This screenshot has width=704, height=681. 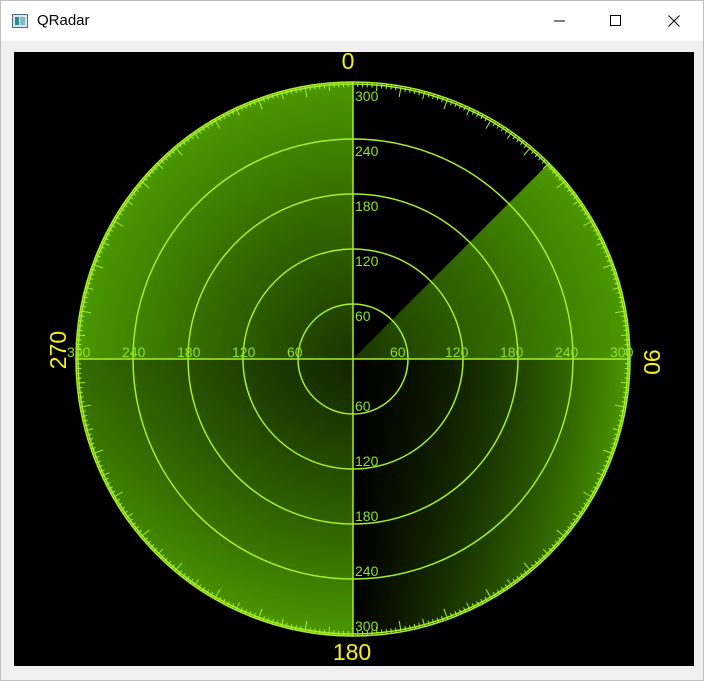 What do you see at coordinates (367, 96) in the screenshot?
I see `ring-label-n-300: 300` at bounding box center [367, 96].